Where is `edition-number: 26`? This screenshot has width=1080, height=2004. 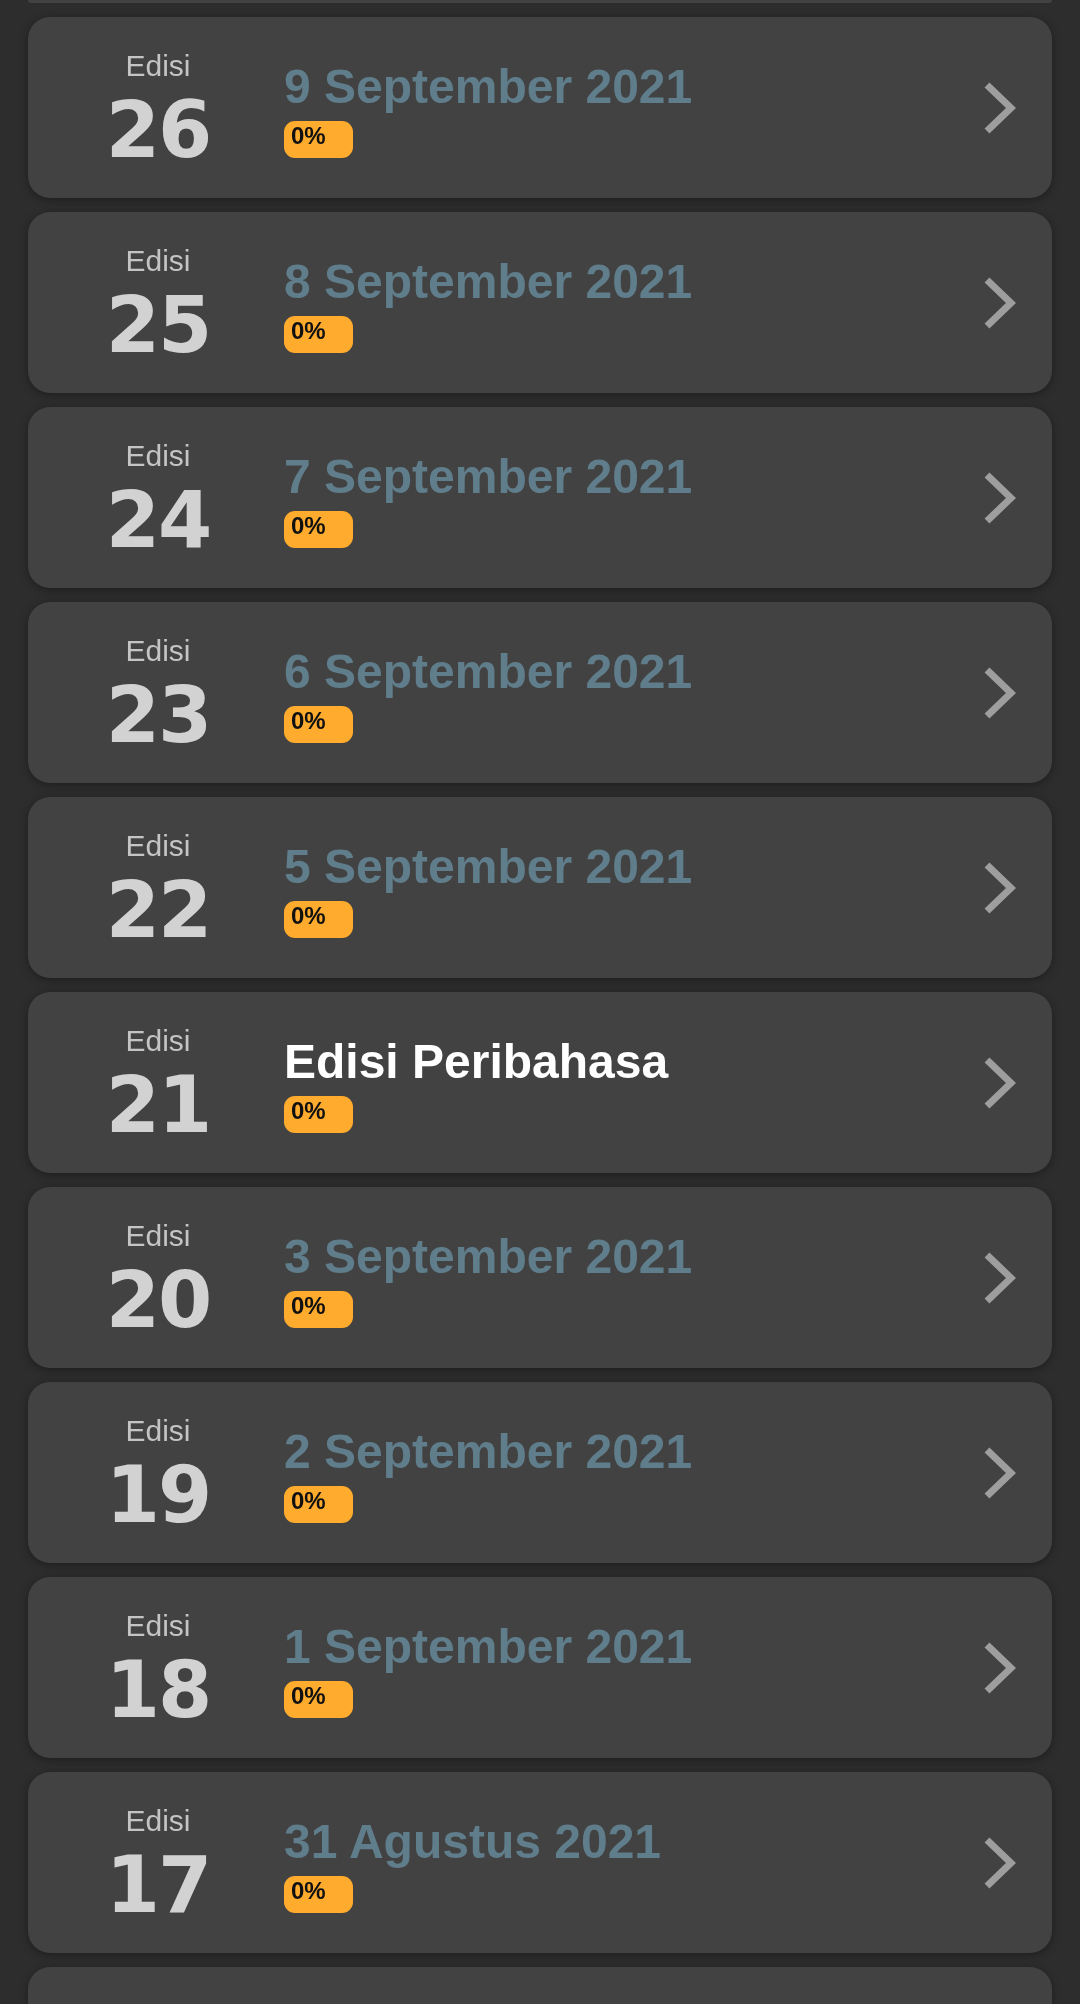
edition-number: 26 is located at coordinates (158, 130).